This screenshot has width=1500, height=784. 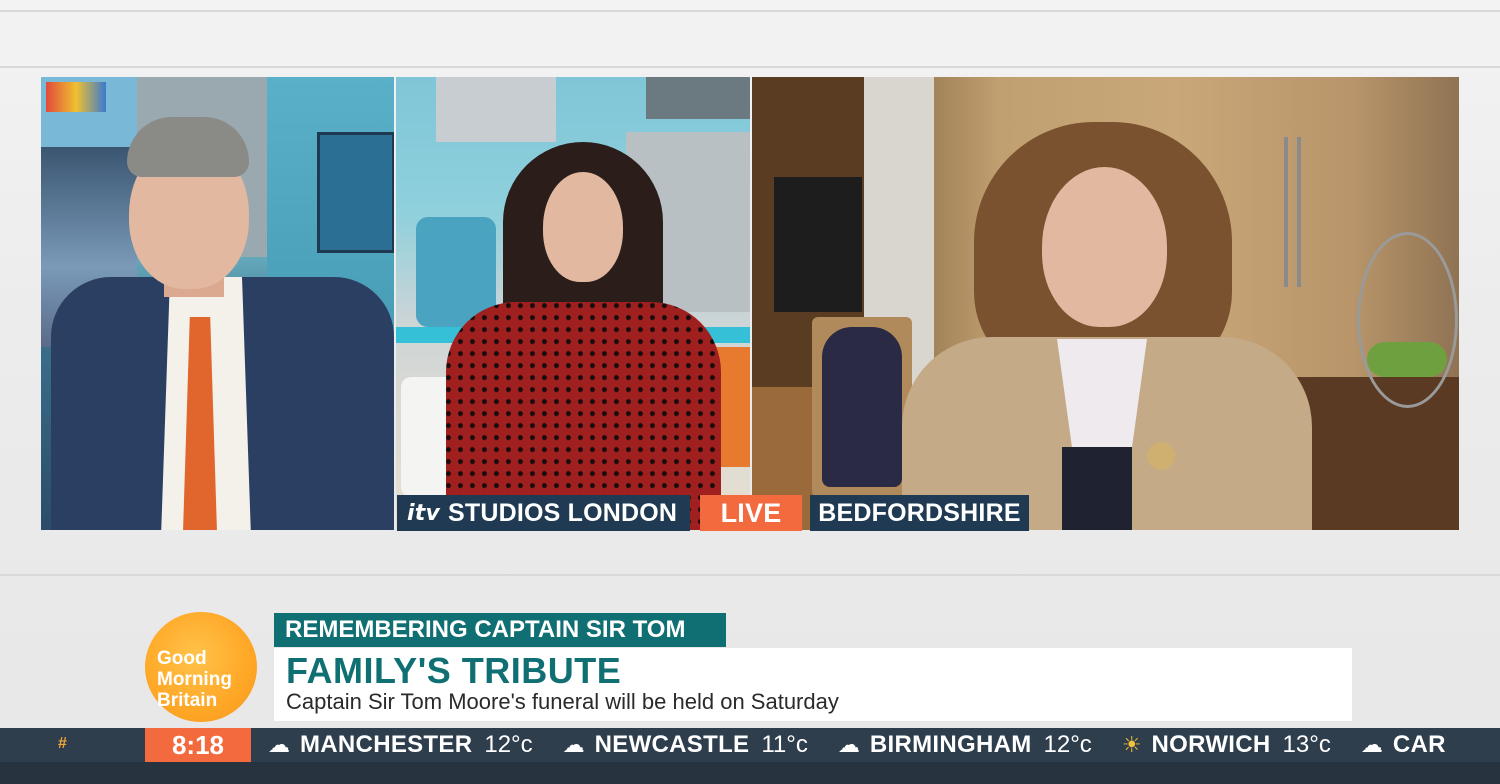 I want to click on weather-city: MANCHESTER, so click(x=386, y=744).